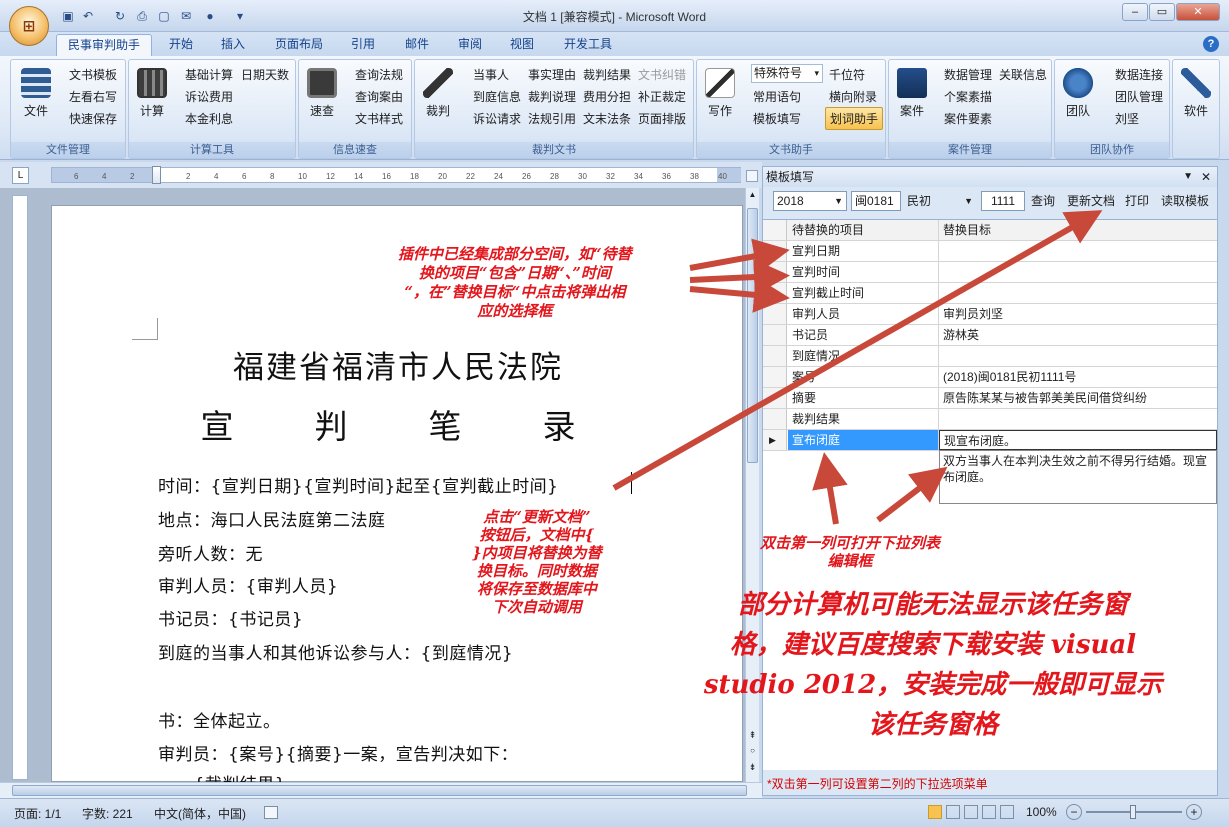  What do you see at coordinates (491, 74) in the screenshot?
I see `party-button: 当事人` at bounding box center [491, 74].